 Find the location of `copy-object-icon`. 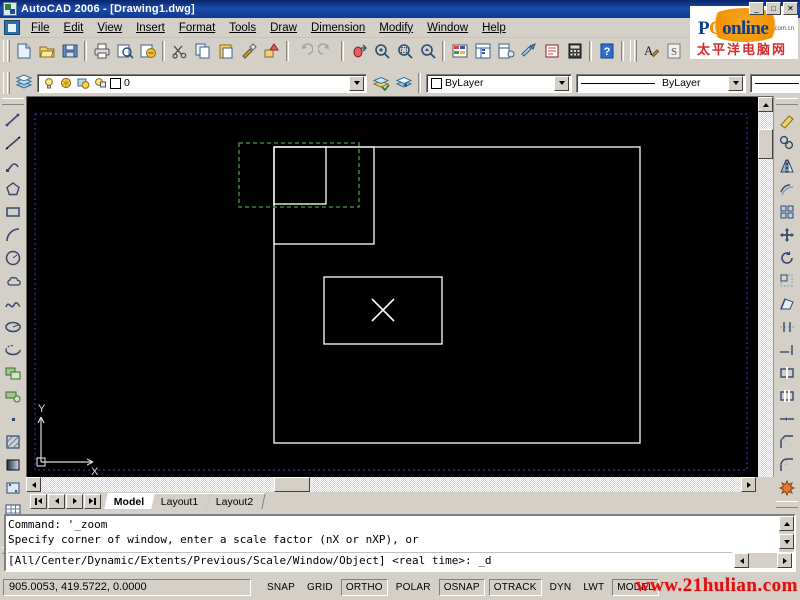

copy-object-icon is located at coordinates (787, 142).